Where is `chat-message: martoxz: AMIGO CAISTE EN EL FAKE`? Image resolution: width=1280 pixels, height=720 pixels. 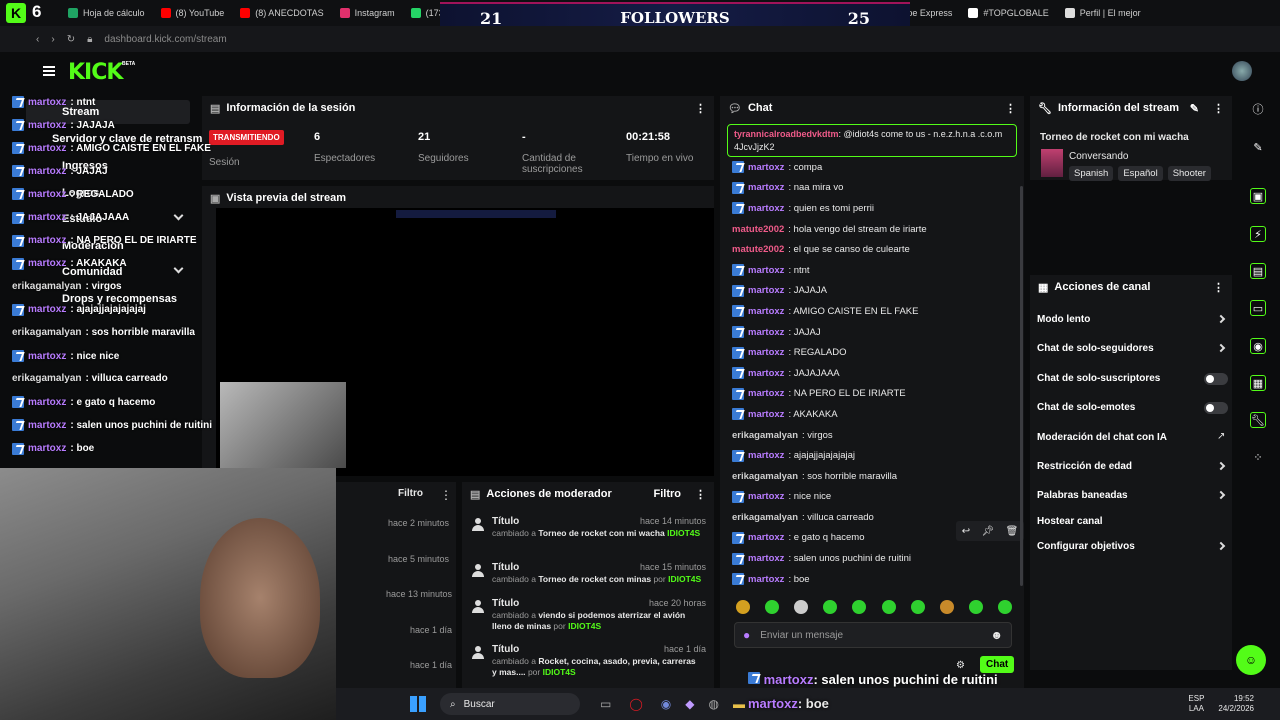 chat-message: martoxz: AMIGO CAISTE EN EL FAKE is located at coordinates (874, 311).